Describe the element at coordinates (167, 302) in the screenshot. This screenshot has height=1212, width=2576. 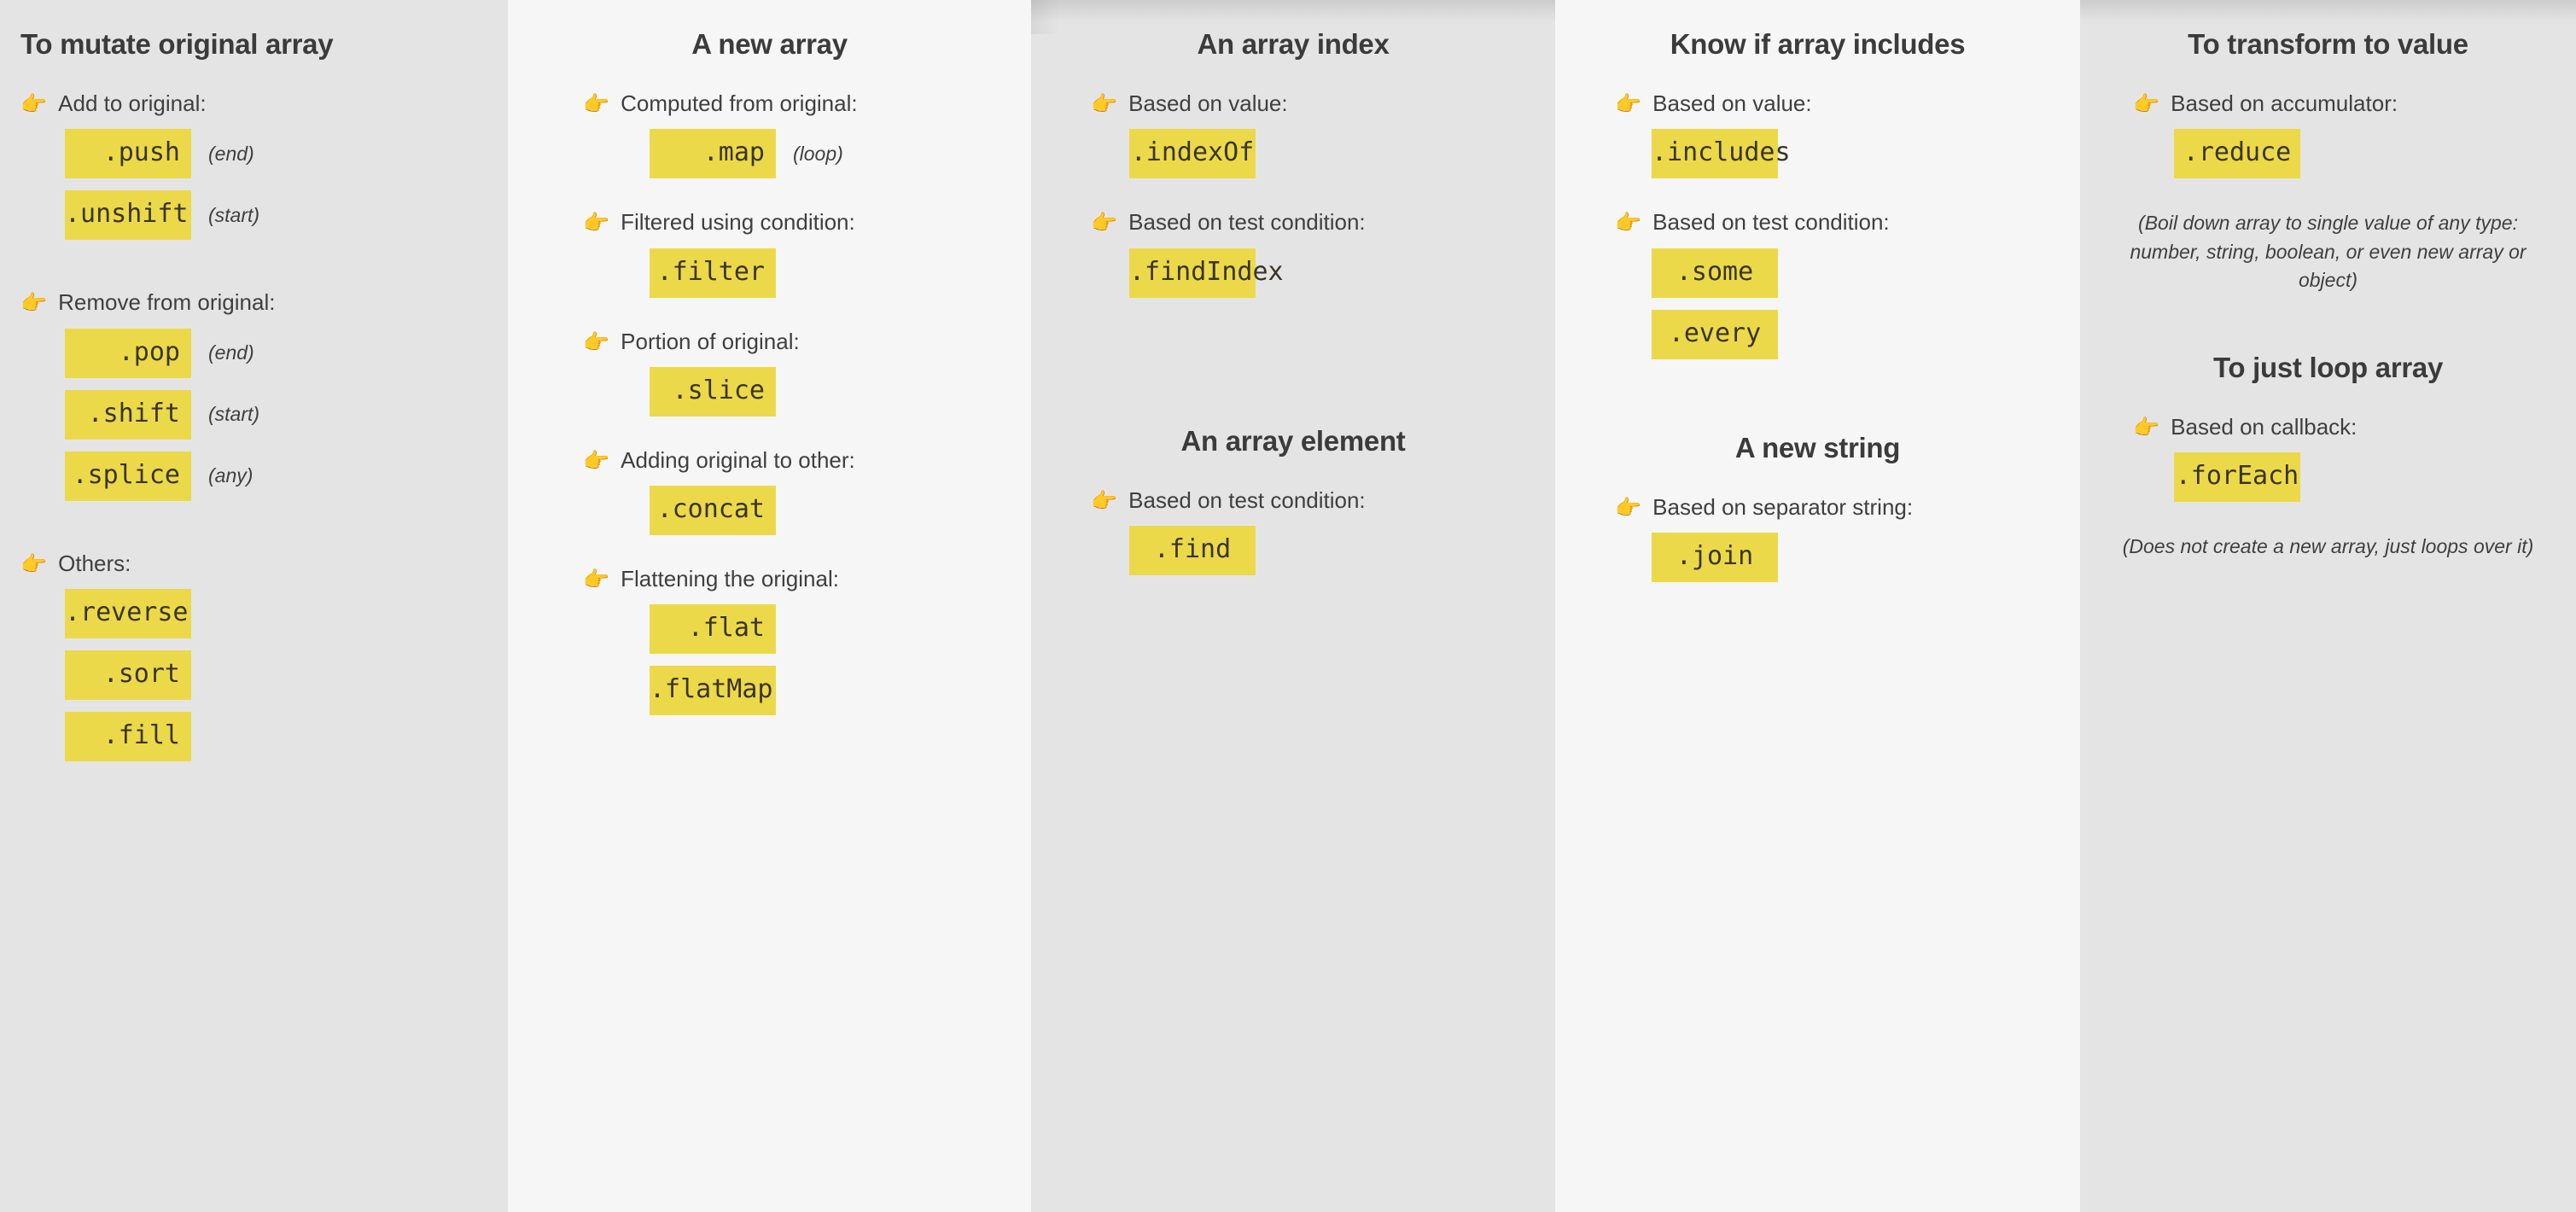
I see `group-label: Remove from original:` at that location.